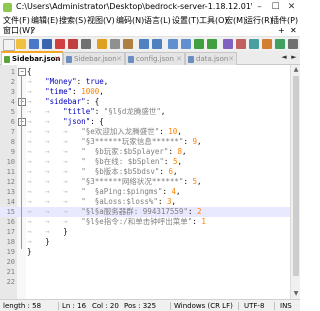 This screenshot has height=311, width=320. What do you see at coordinates (157, 44) in the screenshot?
I see `redo-icon` at bounding box center [157, 44].